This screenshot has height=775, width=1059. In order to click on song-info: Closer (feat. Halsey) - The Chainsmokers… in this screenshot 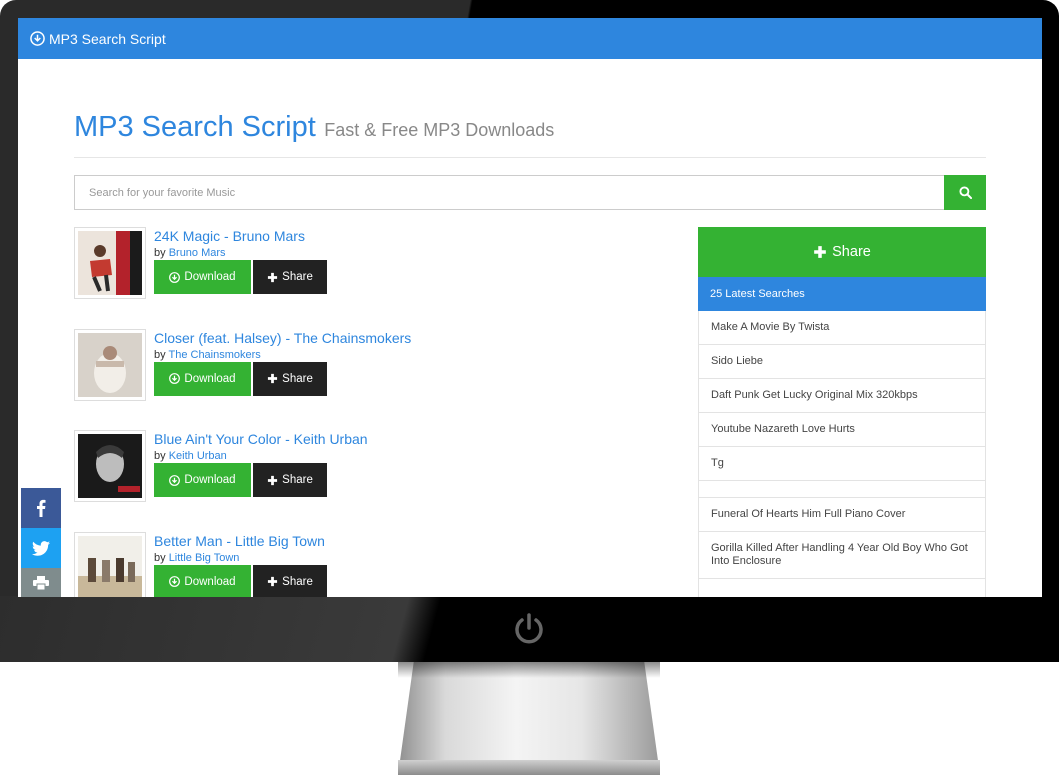, I will do `click(282, 380)`.